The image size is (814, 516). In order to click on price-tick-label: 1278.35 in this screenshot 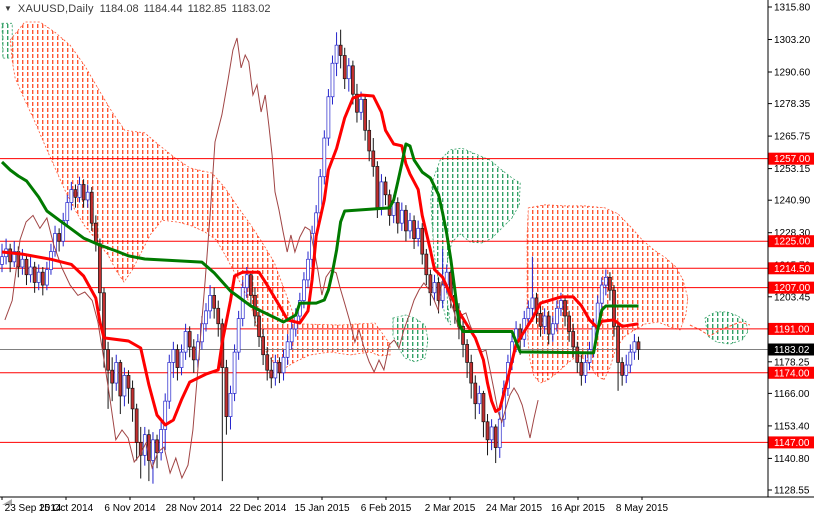, I will do `click(792, 104)`.